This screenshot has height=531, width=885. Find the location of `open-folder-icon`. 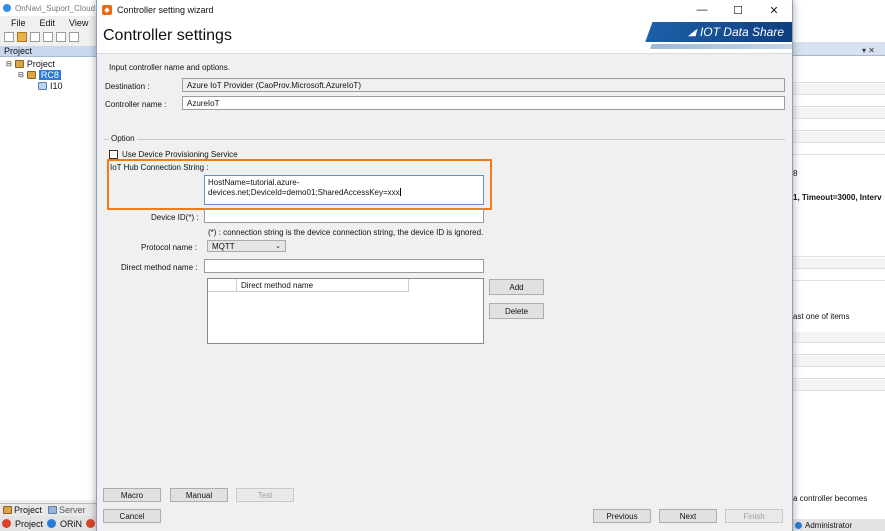

open-folder-icon is located at coordinates (22, 37).